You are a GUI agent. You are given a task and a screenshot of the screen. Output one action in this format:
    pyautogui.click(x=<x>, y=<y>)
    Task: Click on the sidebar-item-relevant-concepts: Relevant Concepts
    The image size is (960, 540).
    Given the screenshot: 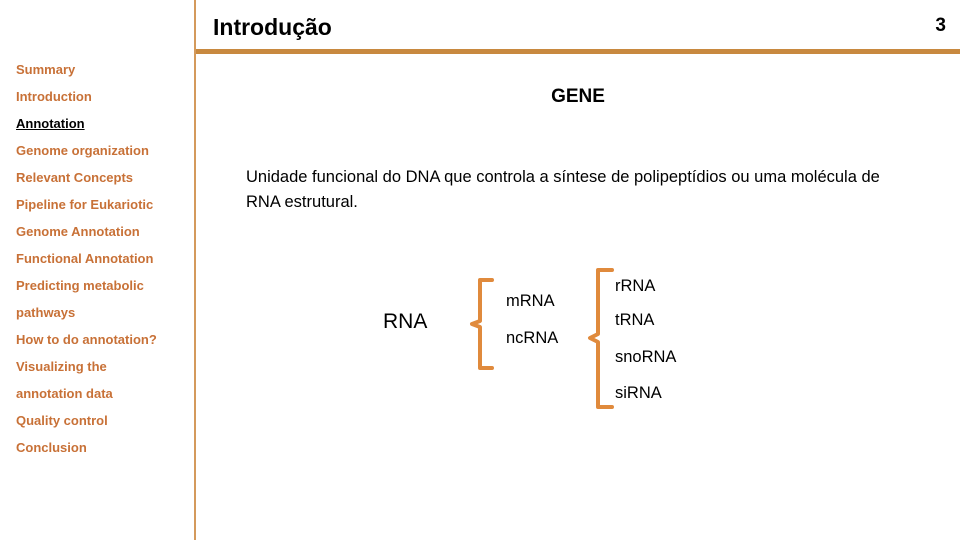 What is the action you would take?
    pyautogui.click(x=97, y=177)
    